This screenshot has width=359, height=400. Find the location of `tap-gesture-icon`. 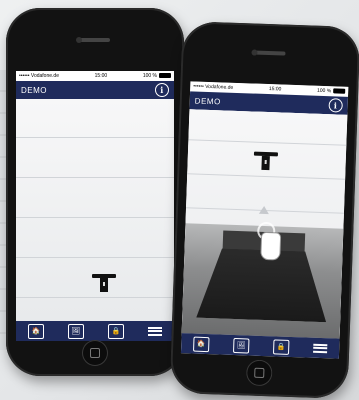

tap-gesture-icon is located at coordinates (268, 234).